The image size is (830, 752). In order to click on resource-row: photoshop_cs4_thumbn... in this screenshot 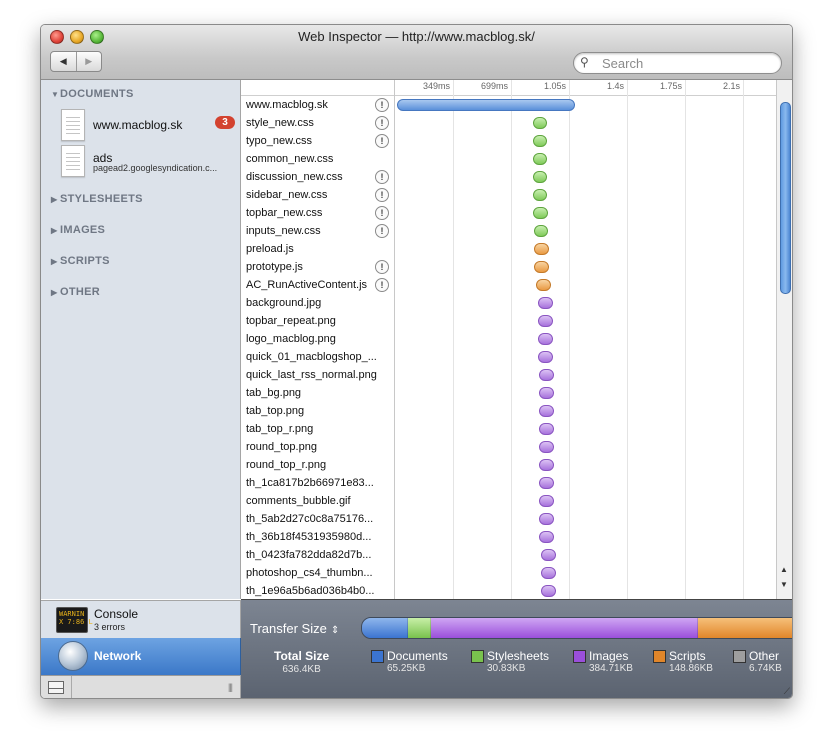, I will do `click(317, 573)`.